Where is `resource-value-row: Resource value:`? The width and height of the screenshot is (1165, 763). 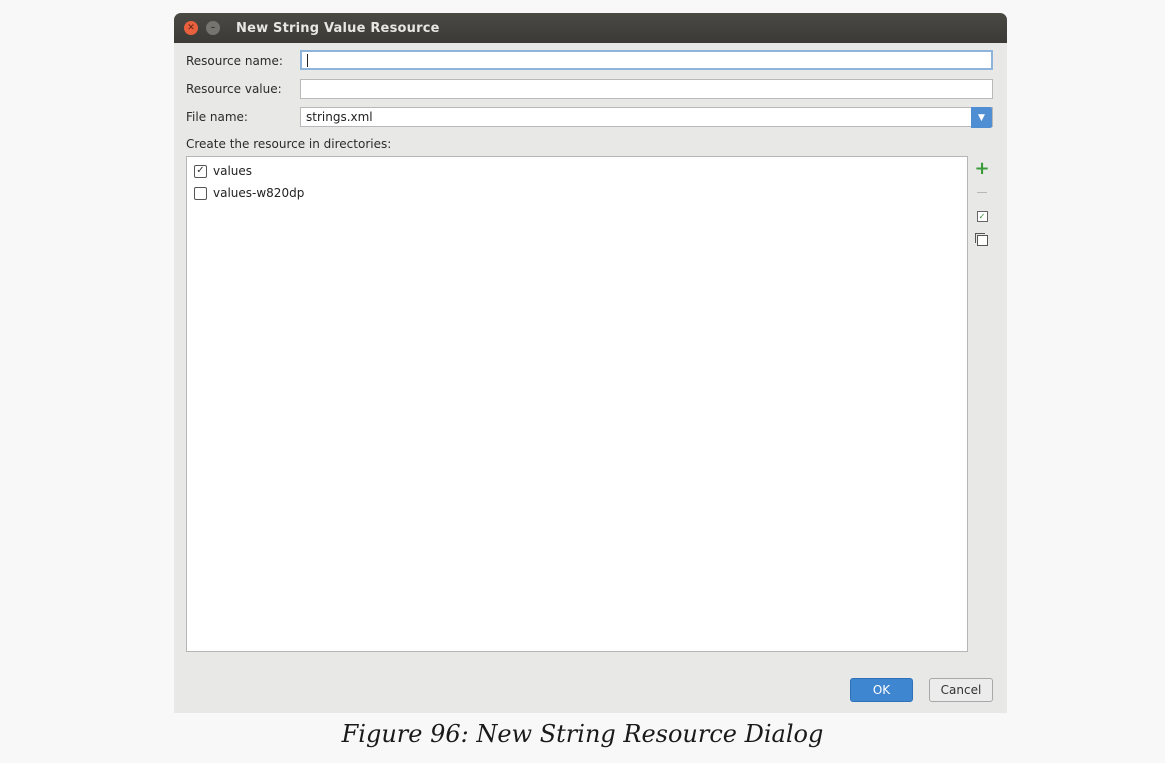
resource-value-row: Resource value: is located at coordinates (243, 89).